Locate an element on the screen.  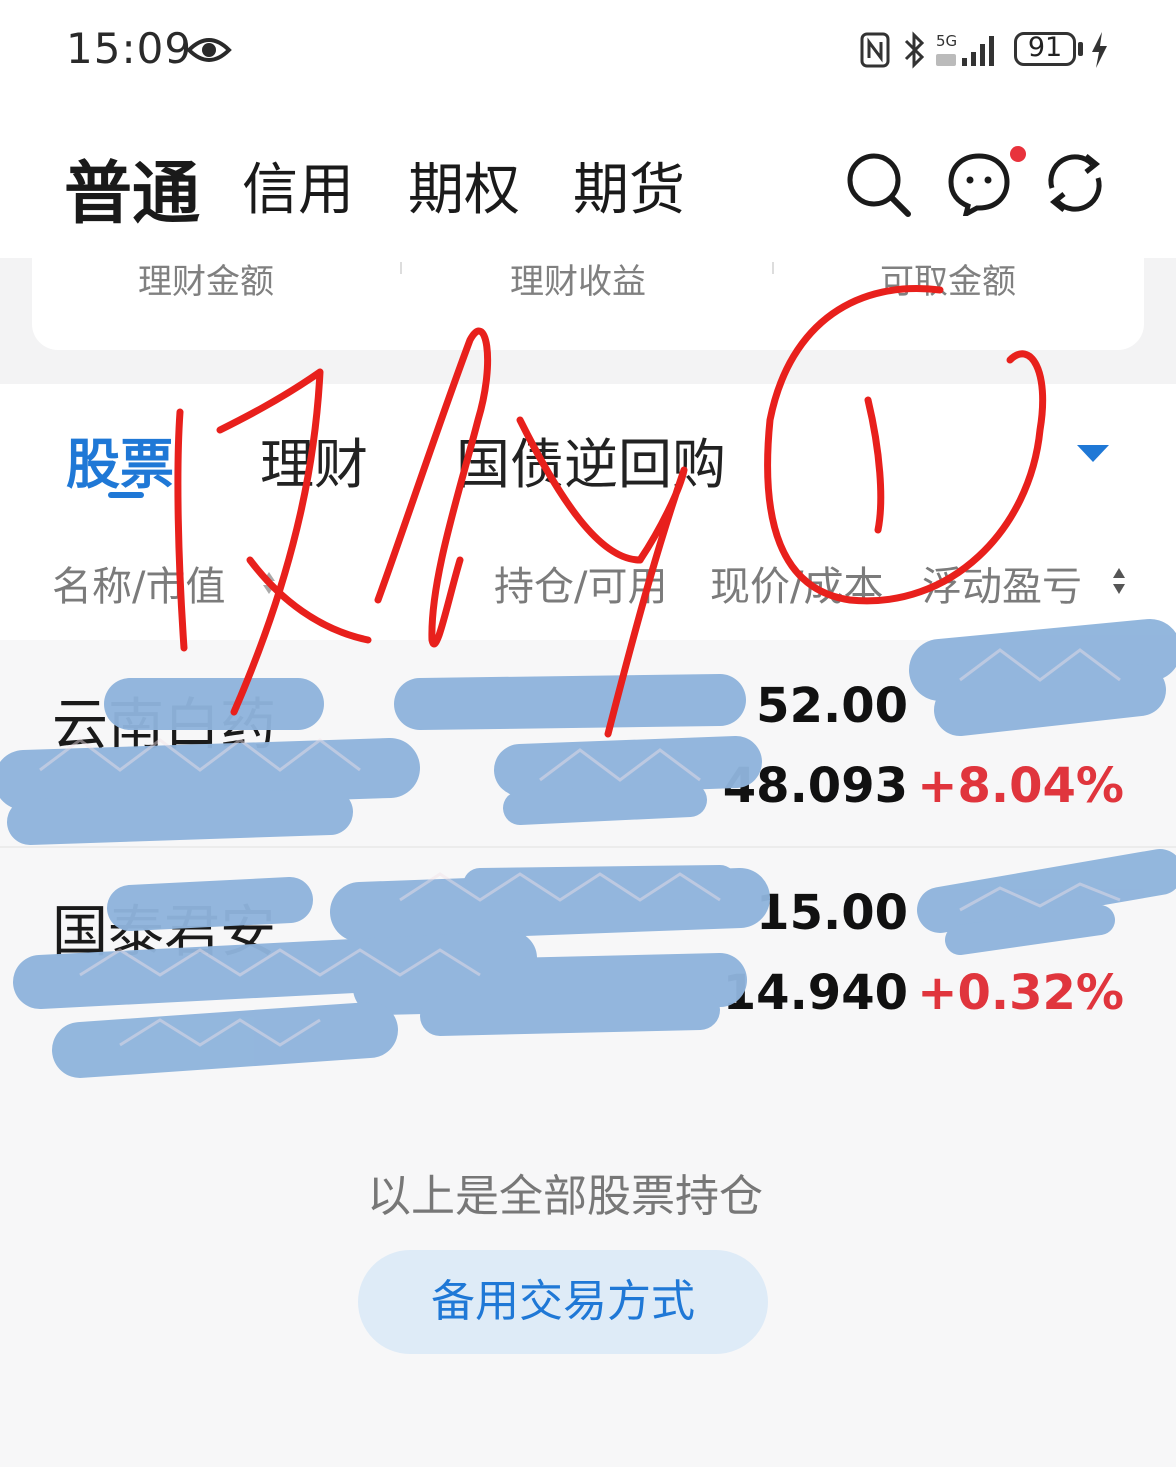
active-tab-indicator is located at coordinates (126, 495).